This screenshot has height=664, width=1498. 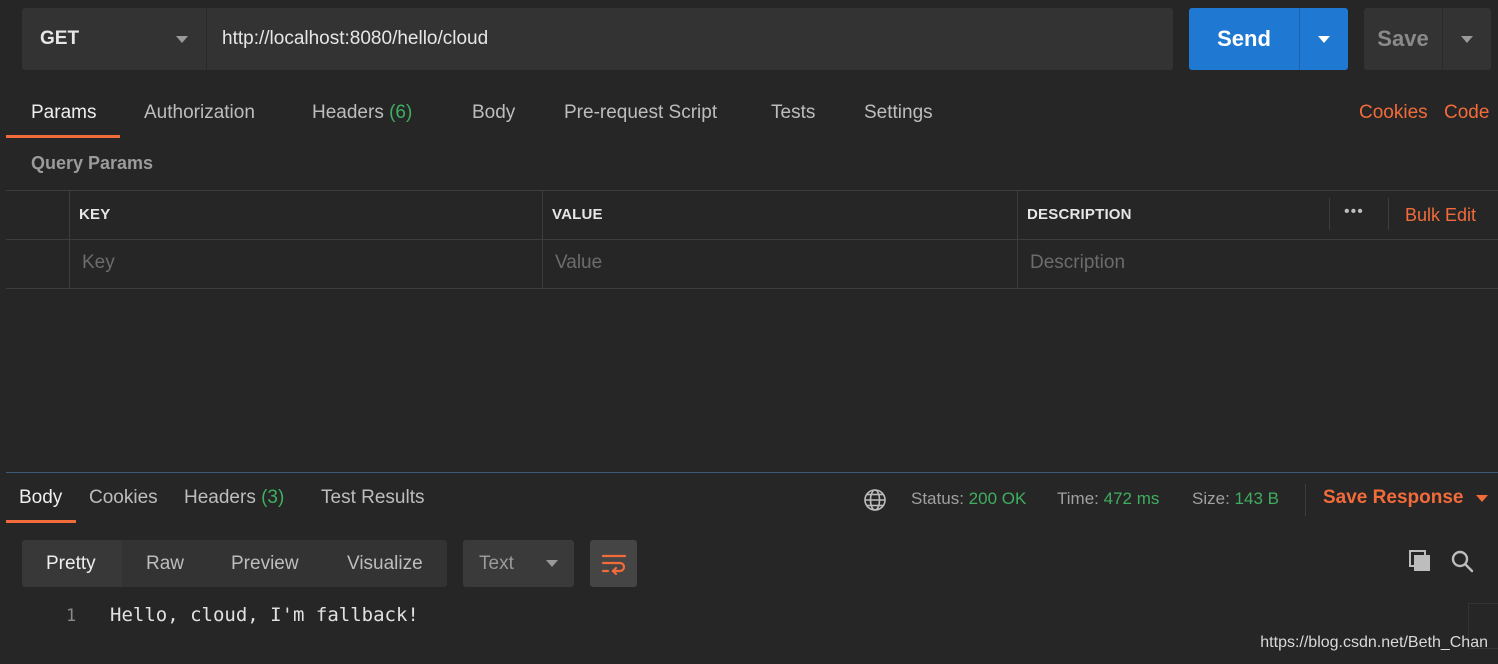 I want to click on format-preview: Preview, so click(x=265, y=564).